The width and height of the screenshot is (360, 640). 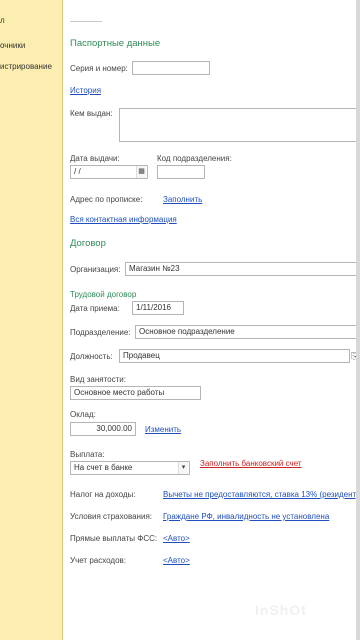 I want to click on payment-select: На счет в банке, so click(x=130, y=468).